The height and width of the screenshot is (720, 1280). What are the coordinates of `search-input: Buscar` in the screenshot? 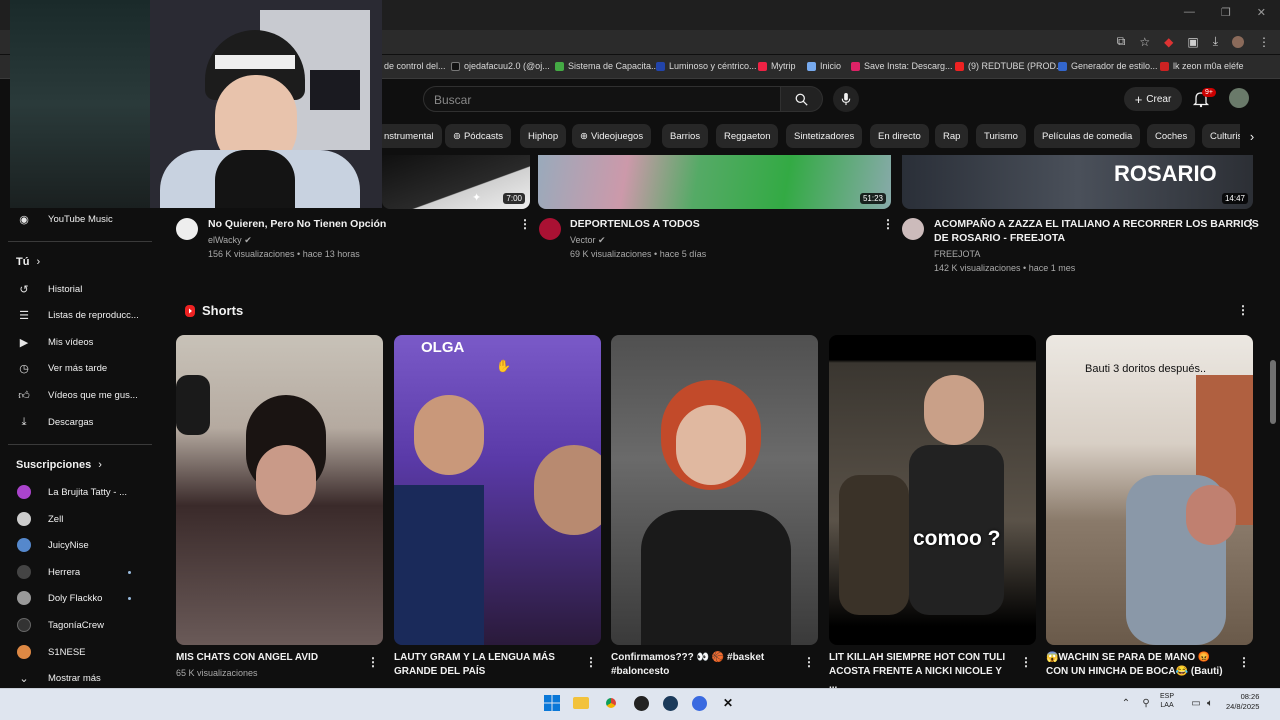 It's located at (602, 99).